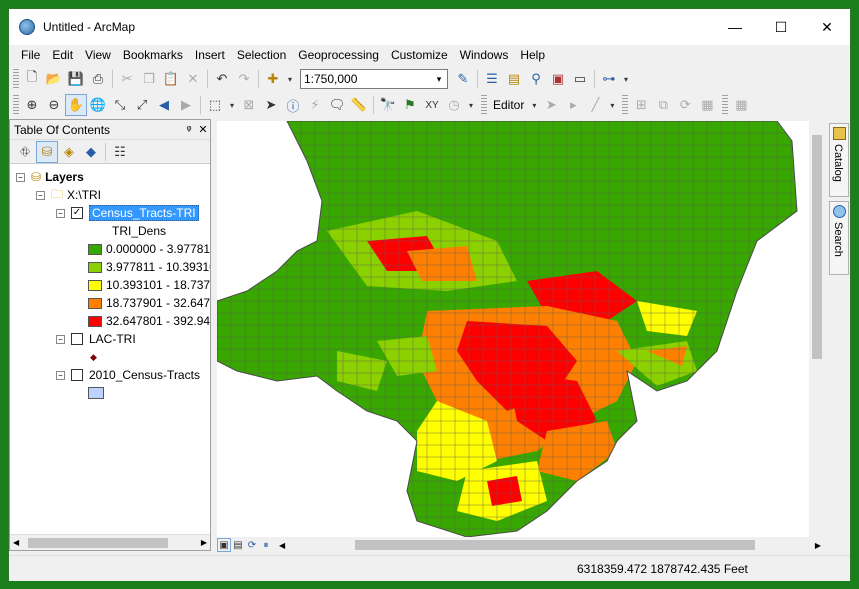 This screenshot has width=859, height=589. Describe the element at coordinates (337, 105) in the screenshot. I see `html-popup-icon: 🗨` at that location.